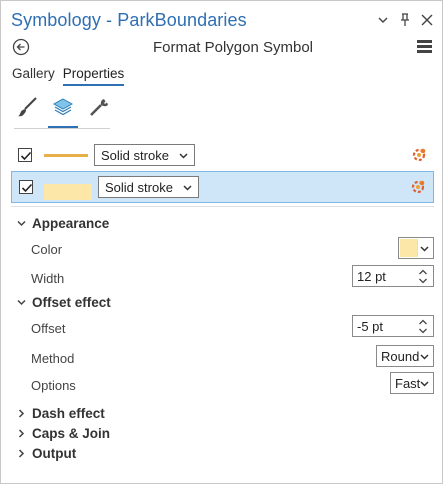  Describe the element at coordinates (66, 155) in the screenshot. I see `stroke-swatch` at that location.